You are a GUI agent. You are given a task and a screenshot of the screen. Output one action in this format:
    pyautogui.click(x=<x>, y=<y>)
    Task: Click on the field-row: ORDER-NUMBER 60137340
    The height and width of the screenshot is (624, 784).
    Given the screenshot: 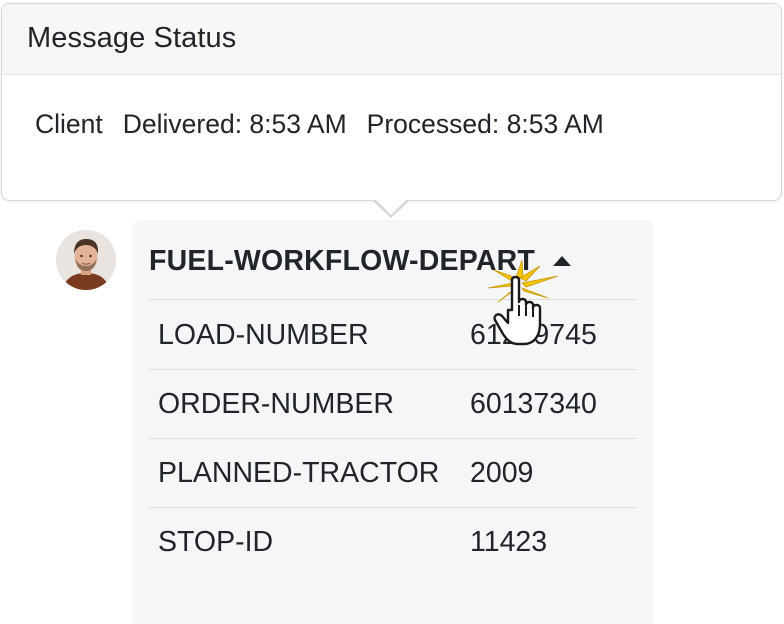 What is the action you would take?
    pyautogui.click(x=393, y=404)
    